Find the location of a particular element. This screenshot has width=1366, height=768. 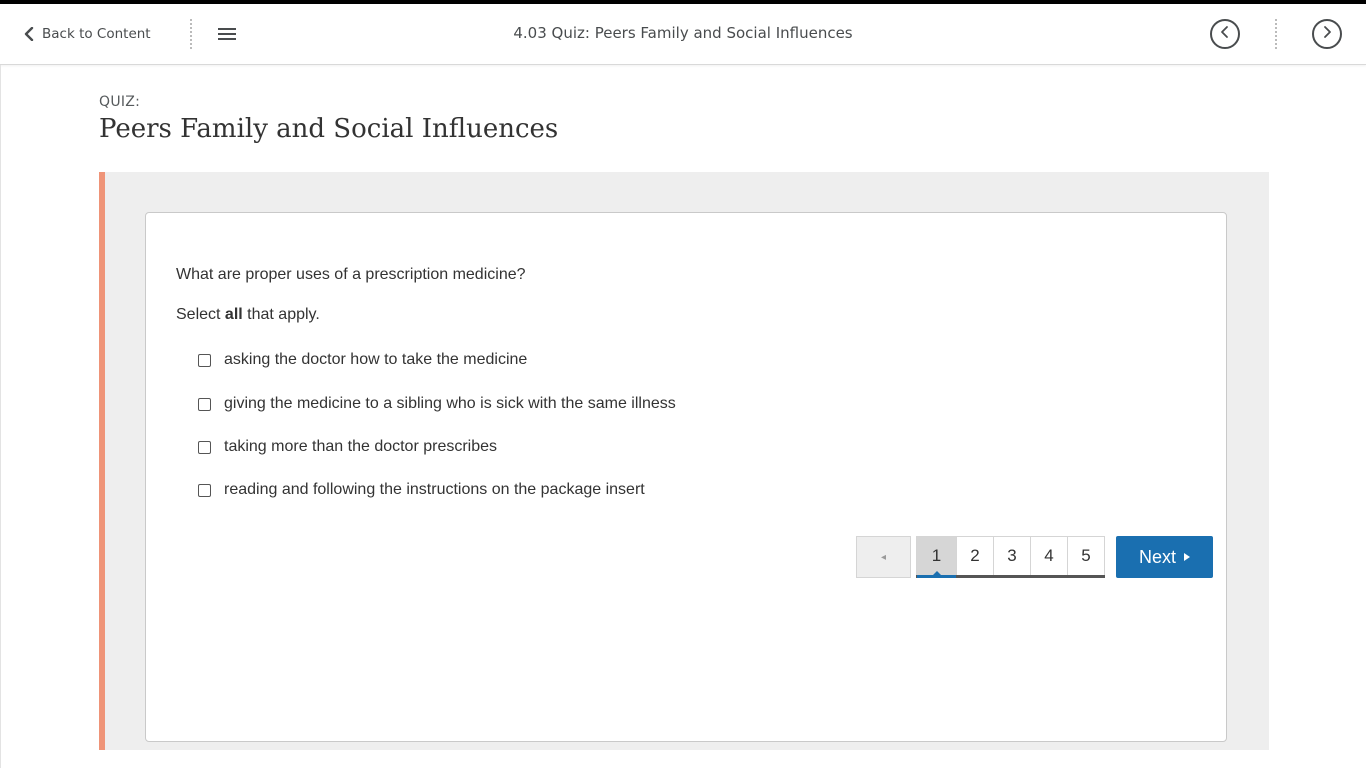

next-topic-button is located at coordinates (1327, 34).